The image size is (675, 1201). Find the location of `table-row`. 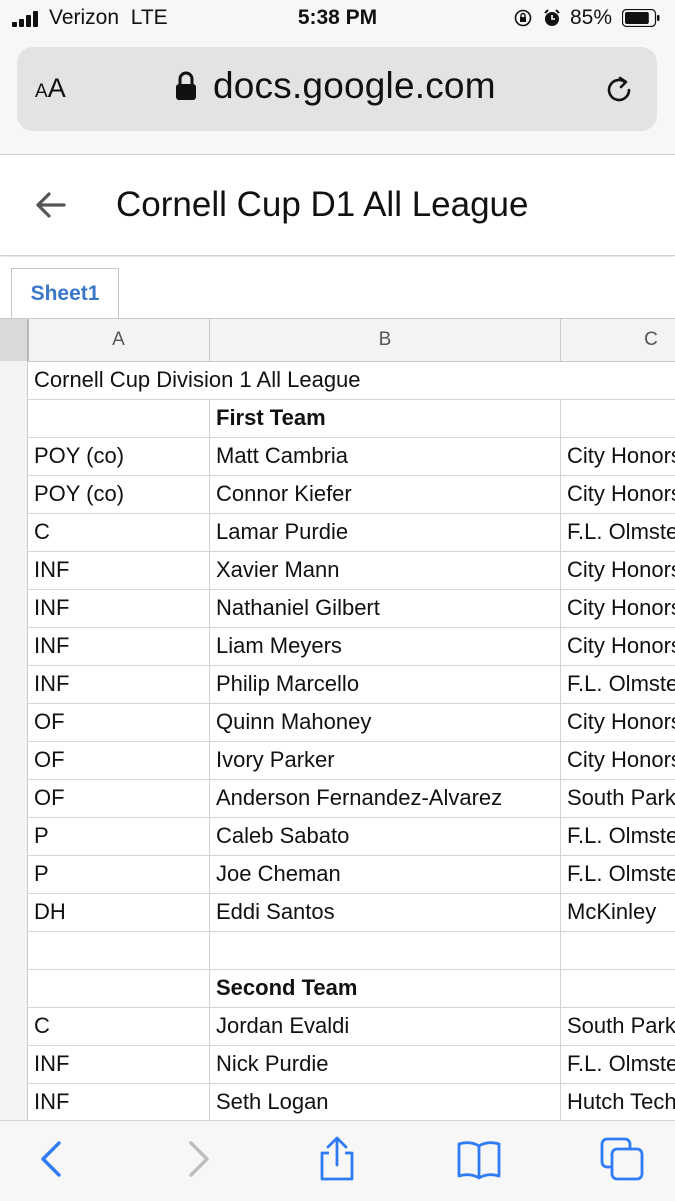

table-row is located at coordinates (337, 950).